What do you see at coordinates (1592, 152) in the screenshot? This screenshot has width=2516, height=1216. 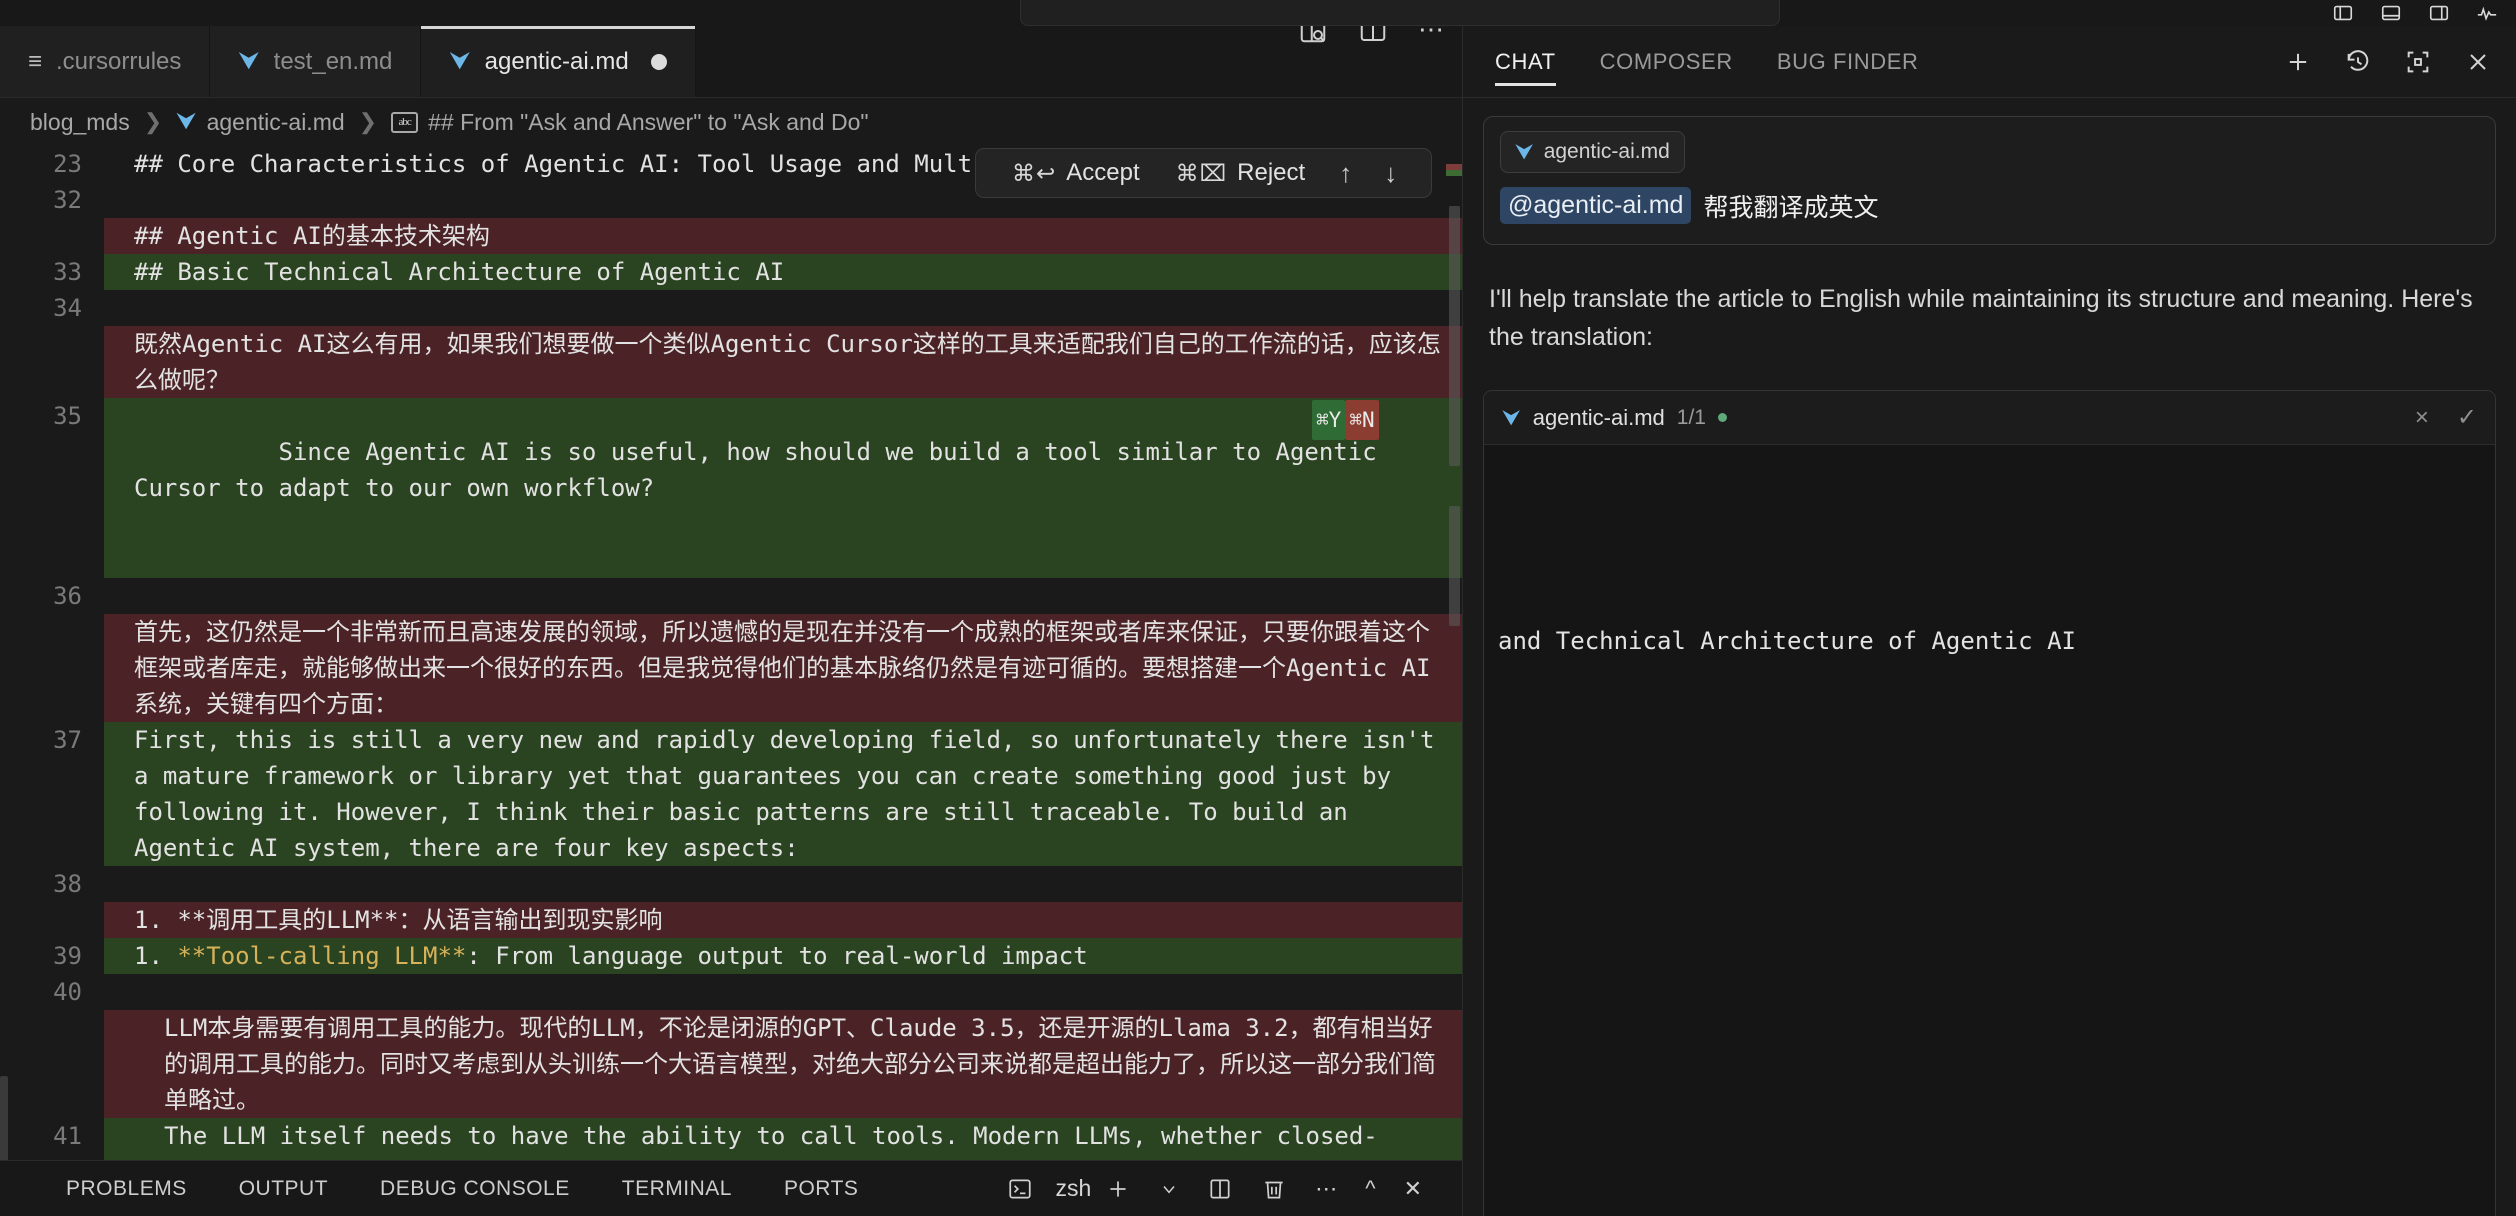 I see `context-chip: ⮟ agentic-ai.md` at bounding box center [1592, 152].